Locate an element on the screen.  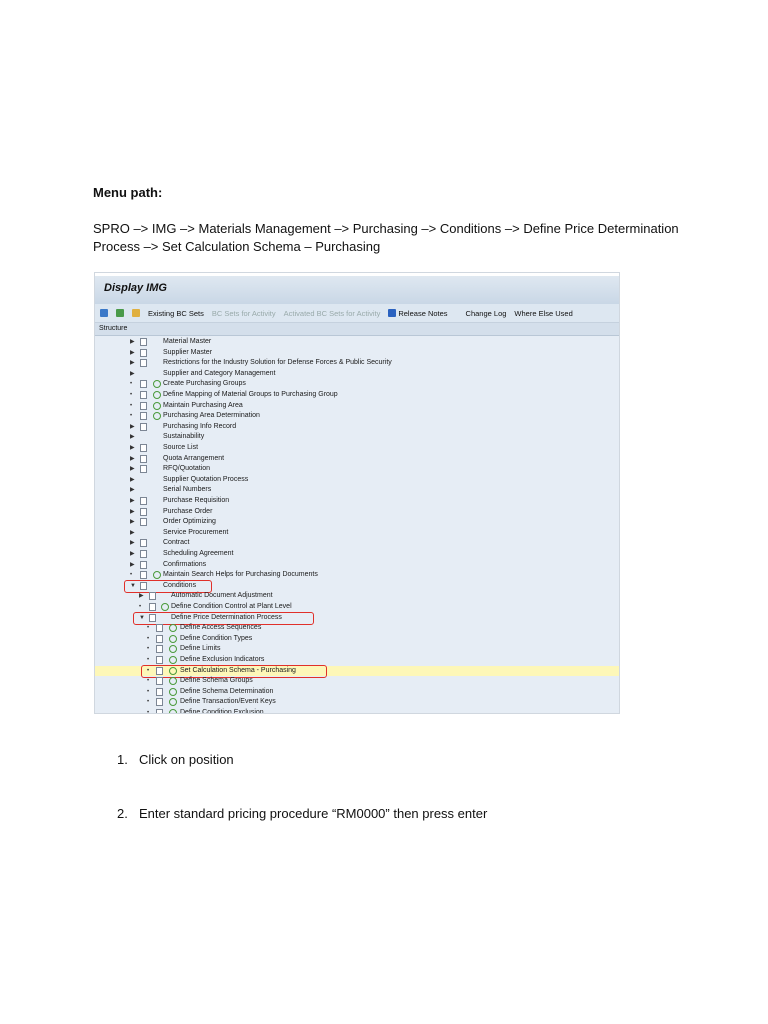
tree-item: • Define Schema Groups is located at coordinates (357, 681).